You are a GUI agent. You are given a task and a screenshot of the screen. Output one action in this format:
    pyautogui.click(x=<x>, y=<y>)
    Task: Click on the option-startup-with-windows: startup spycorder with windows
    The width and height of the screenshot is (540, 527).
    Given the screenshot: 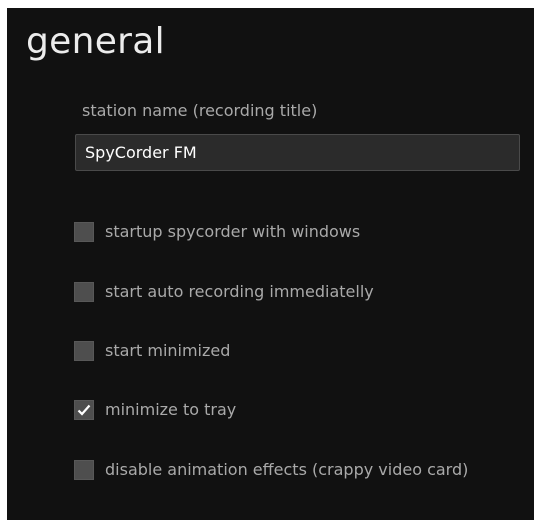 What is the action you would take?
    pyautogui.click(x=217, y=232)
    